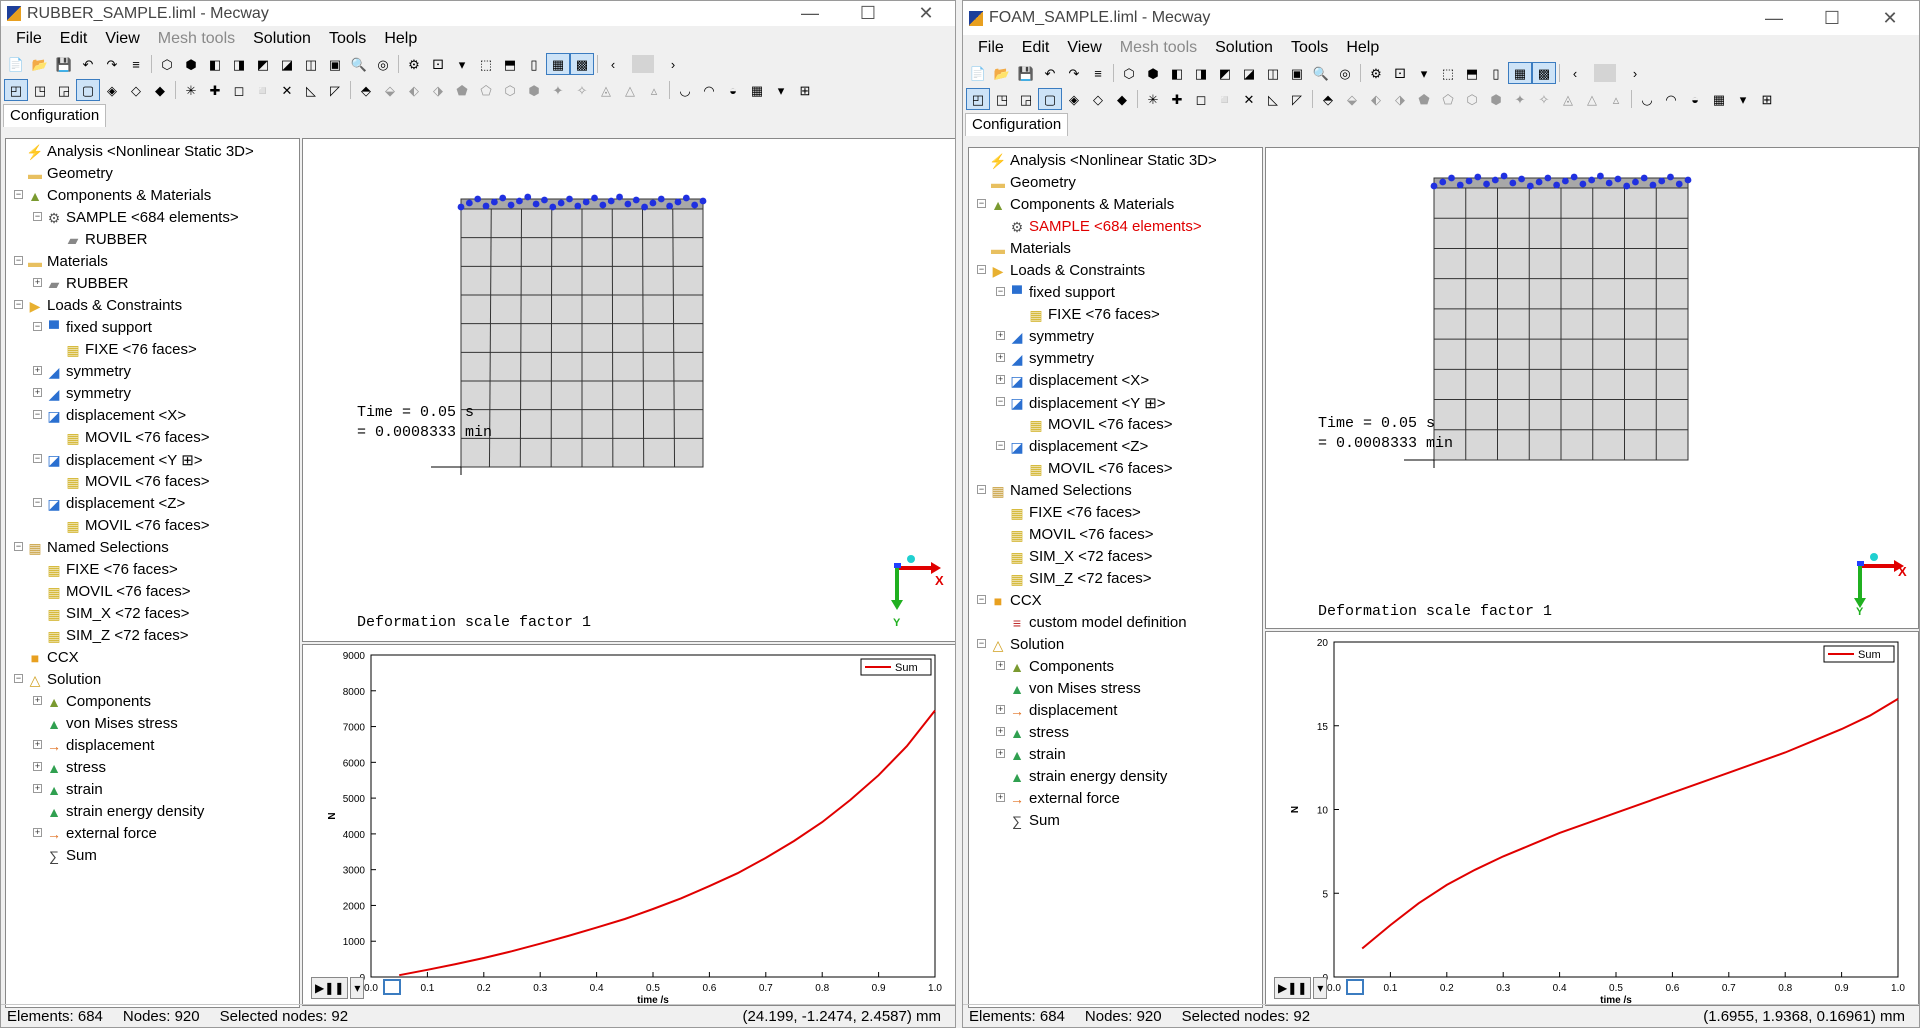 Image resolution: width=1920 pixels, height=1028 pixels. I want to click on sel-tool-18-icon: ⬖, so click(414, 90).